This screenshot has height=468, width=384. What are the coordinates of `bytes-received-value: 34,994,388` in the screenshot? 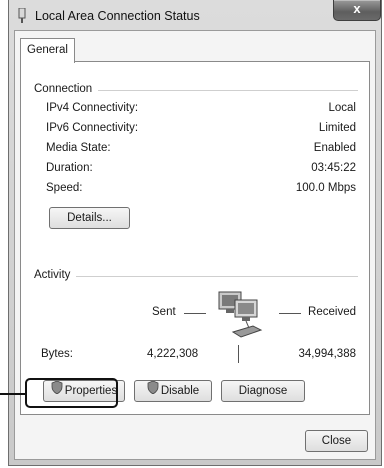 It's located at (327, 354).